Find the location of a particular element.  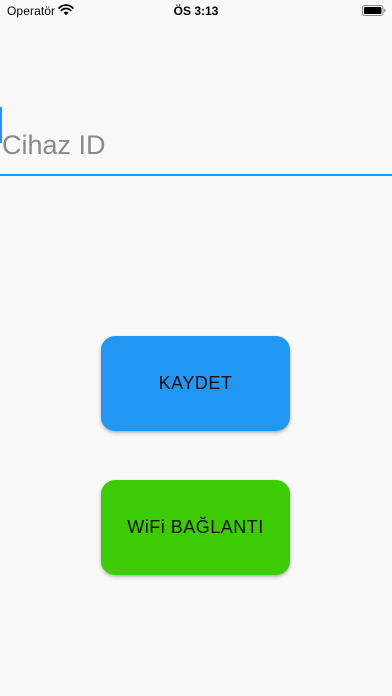

wifi-connection-button: WiFi BAĞLANTI is located at coordinates (195, 527).